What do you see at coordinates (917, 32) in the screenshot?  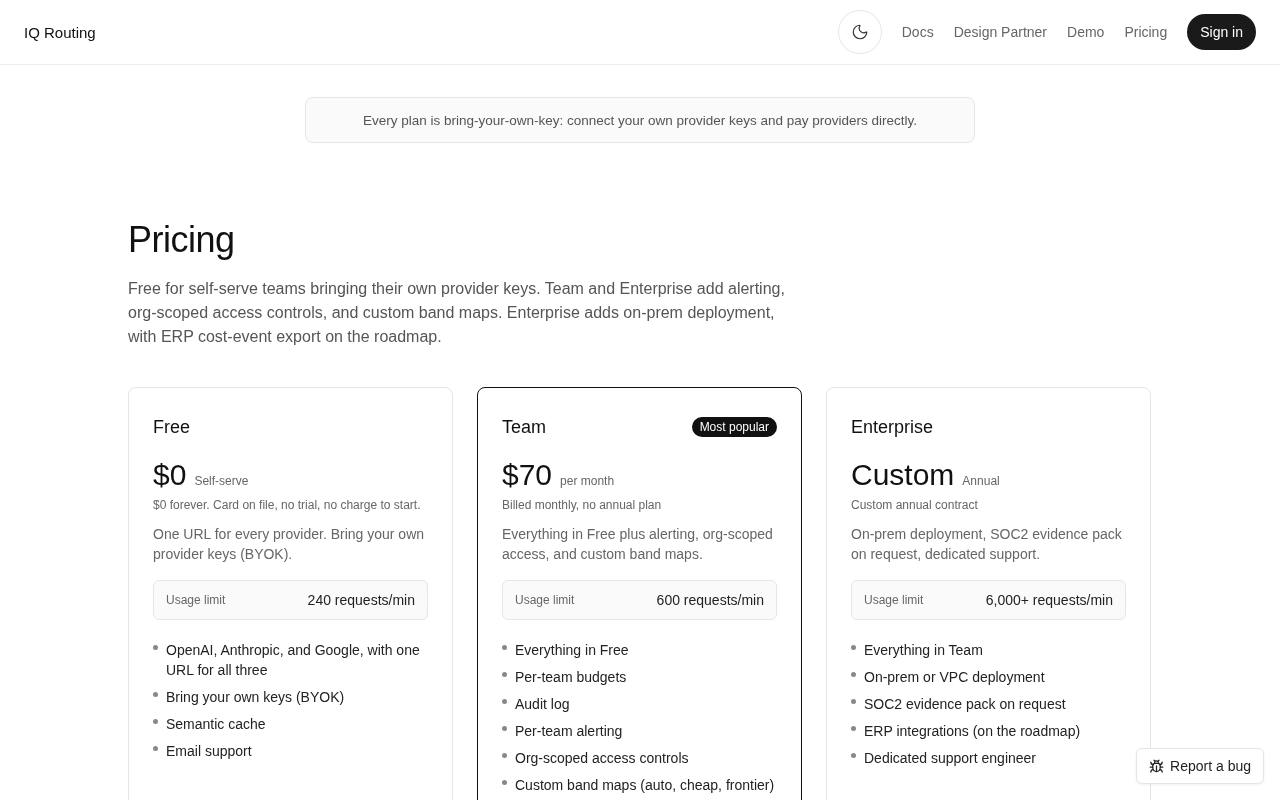 I see `nav-link: Docs` at bounding box center [917, 32].